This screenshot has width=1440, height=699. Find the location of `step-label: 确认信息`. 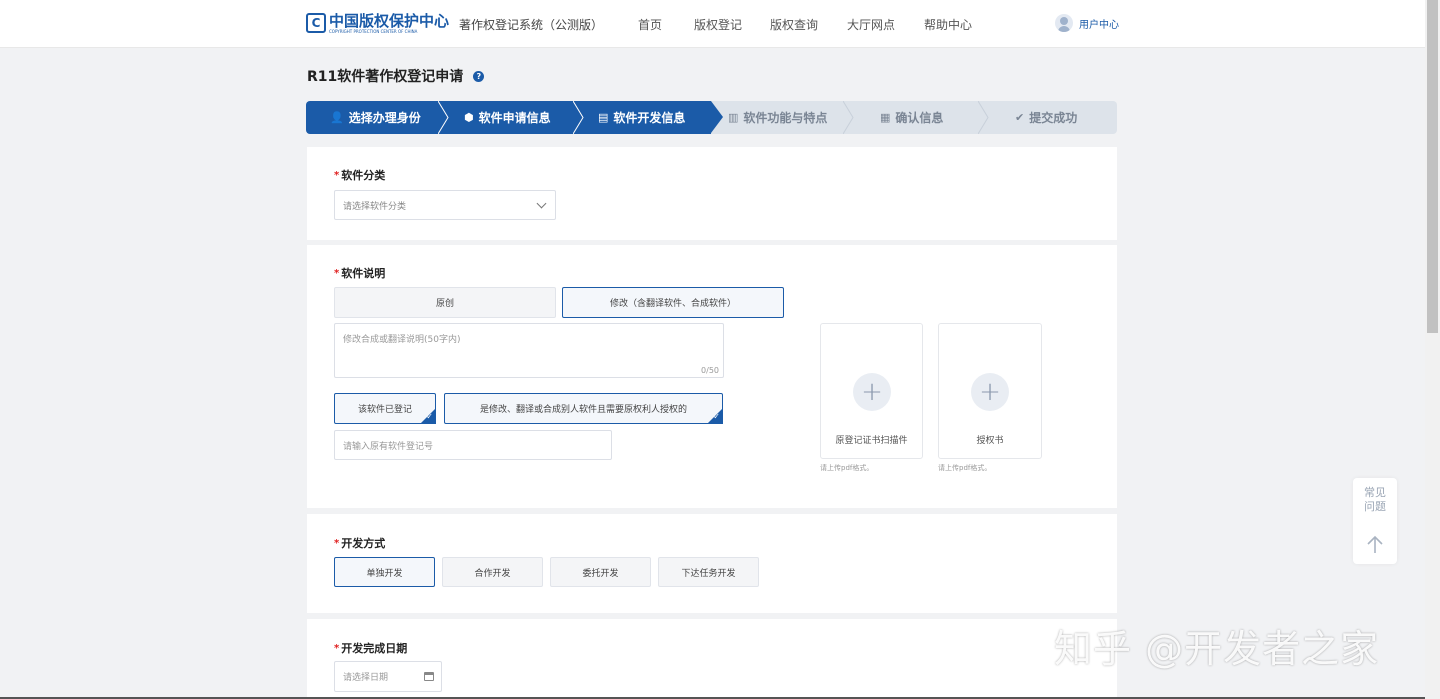

step-label: 确认信息 is located at coordinates (919, 118).